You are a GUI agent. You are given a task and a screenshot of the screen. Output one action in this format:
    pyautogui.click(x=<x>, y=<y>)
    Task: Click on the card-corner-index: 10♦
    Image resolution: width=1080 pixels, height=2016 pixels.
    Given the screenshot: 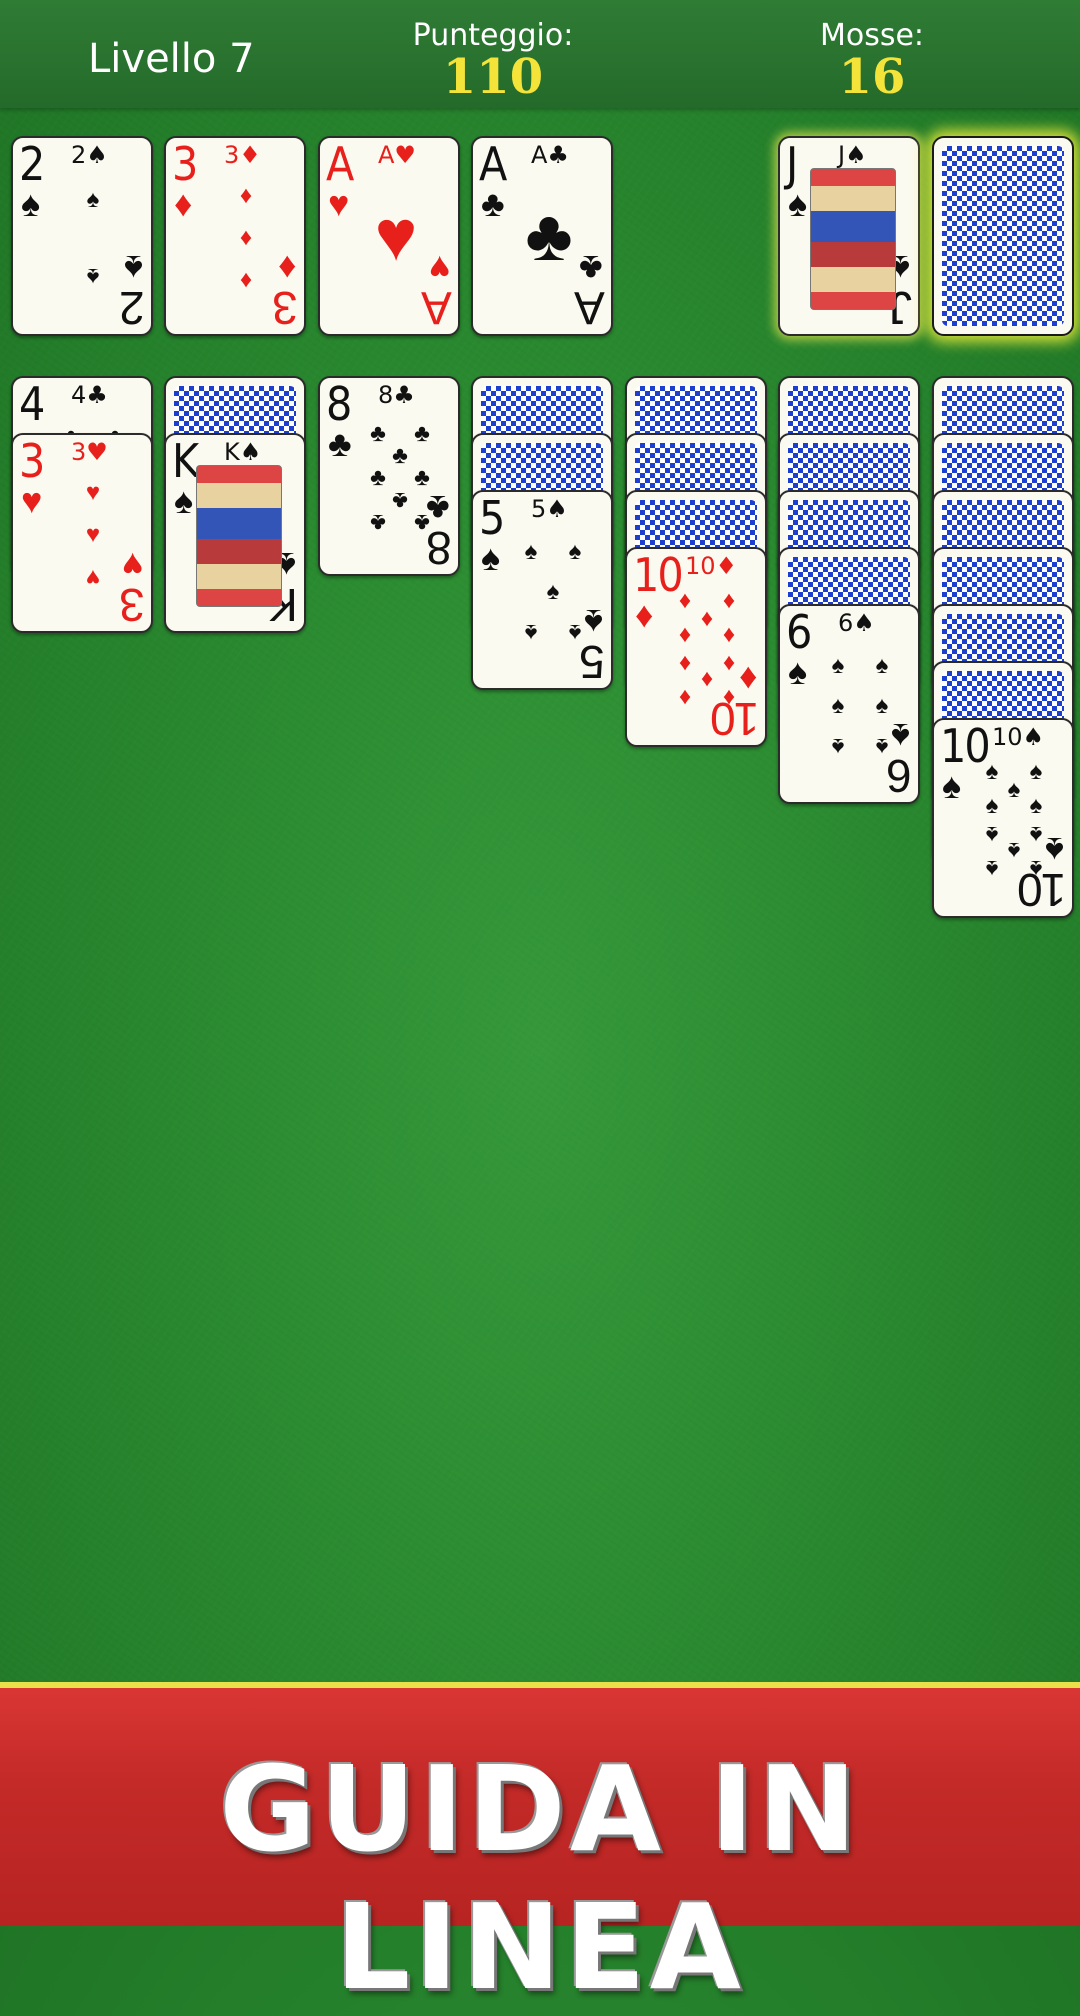 What is the action you would take?
    pyautogui.click(x=711, y=566)
    